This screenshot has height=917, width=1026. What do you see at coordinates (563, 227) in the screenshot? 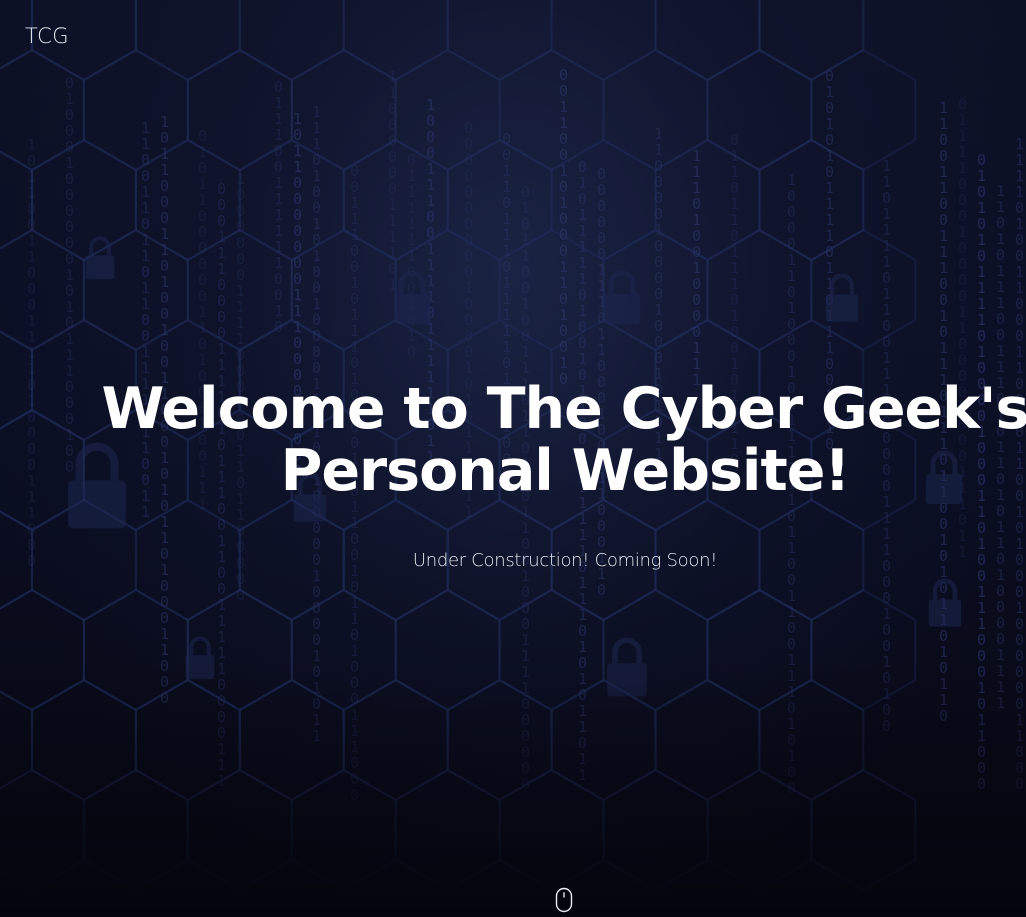
I see `binary-digit-column: 00110010100011010010` at bounding box center [563, 227].